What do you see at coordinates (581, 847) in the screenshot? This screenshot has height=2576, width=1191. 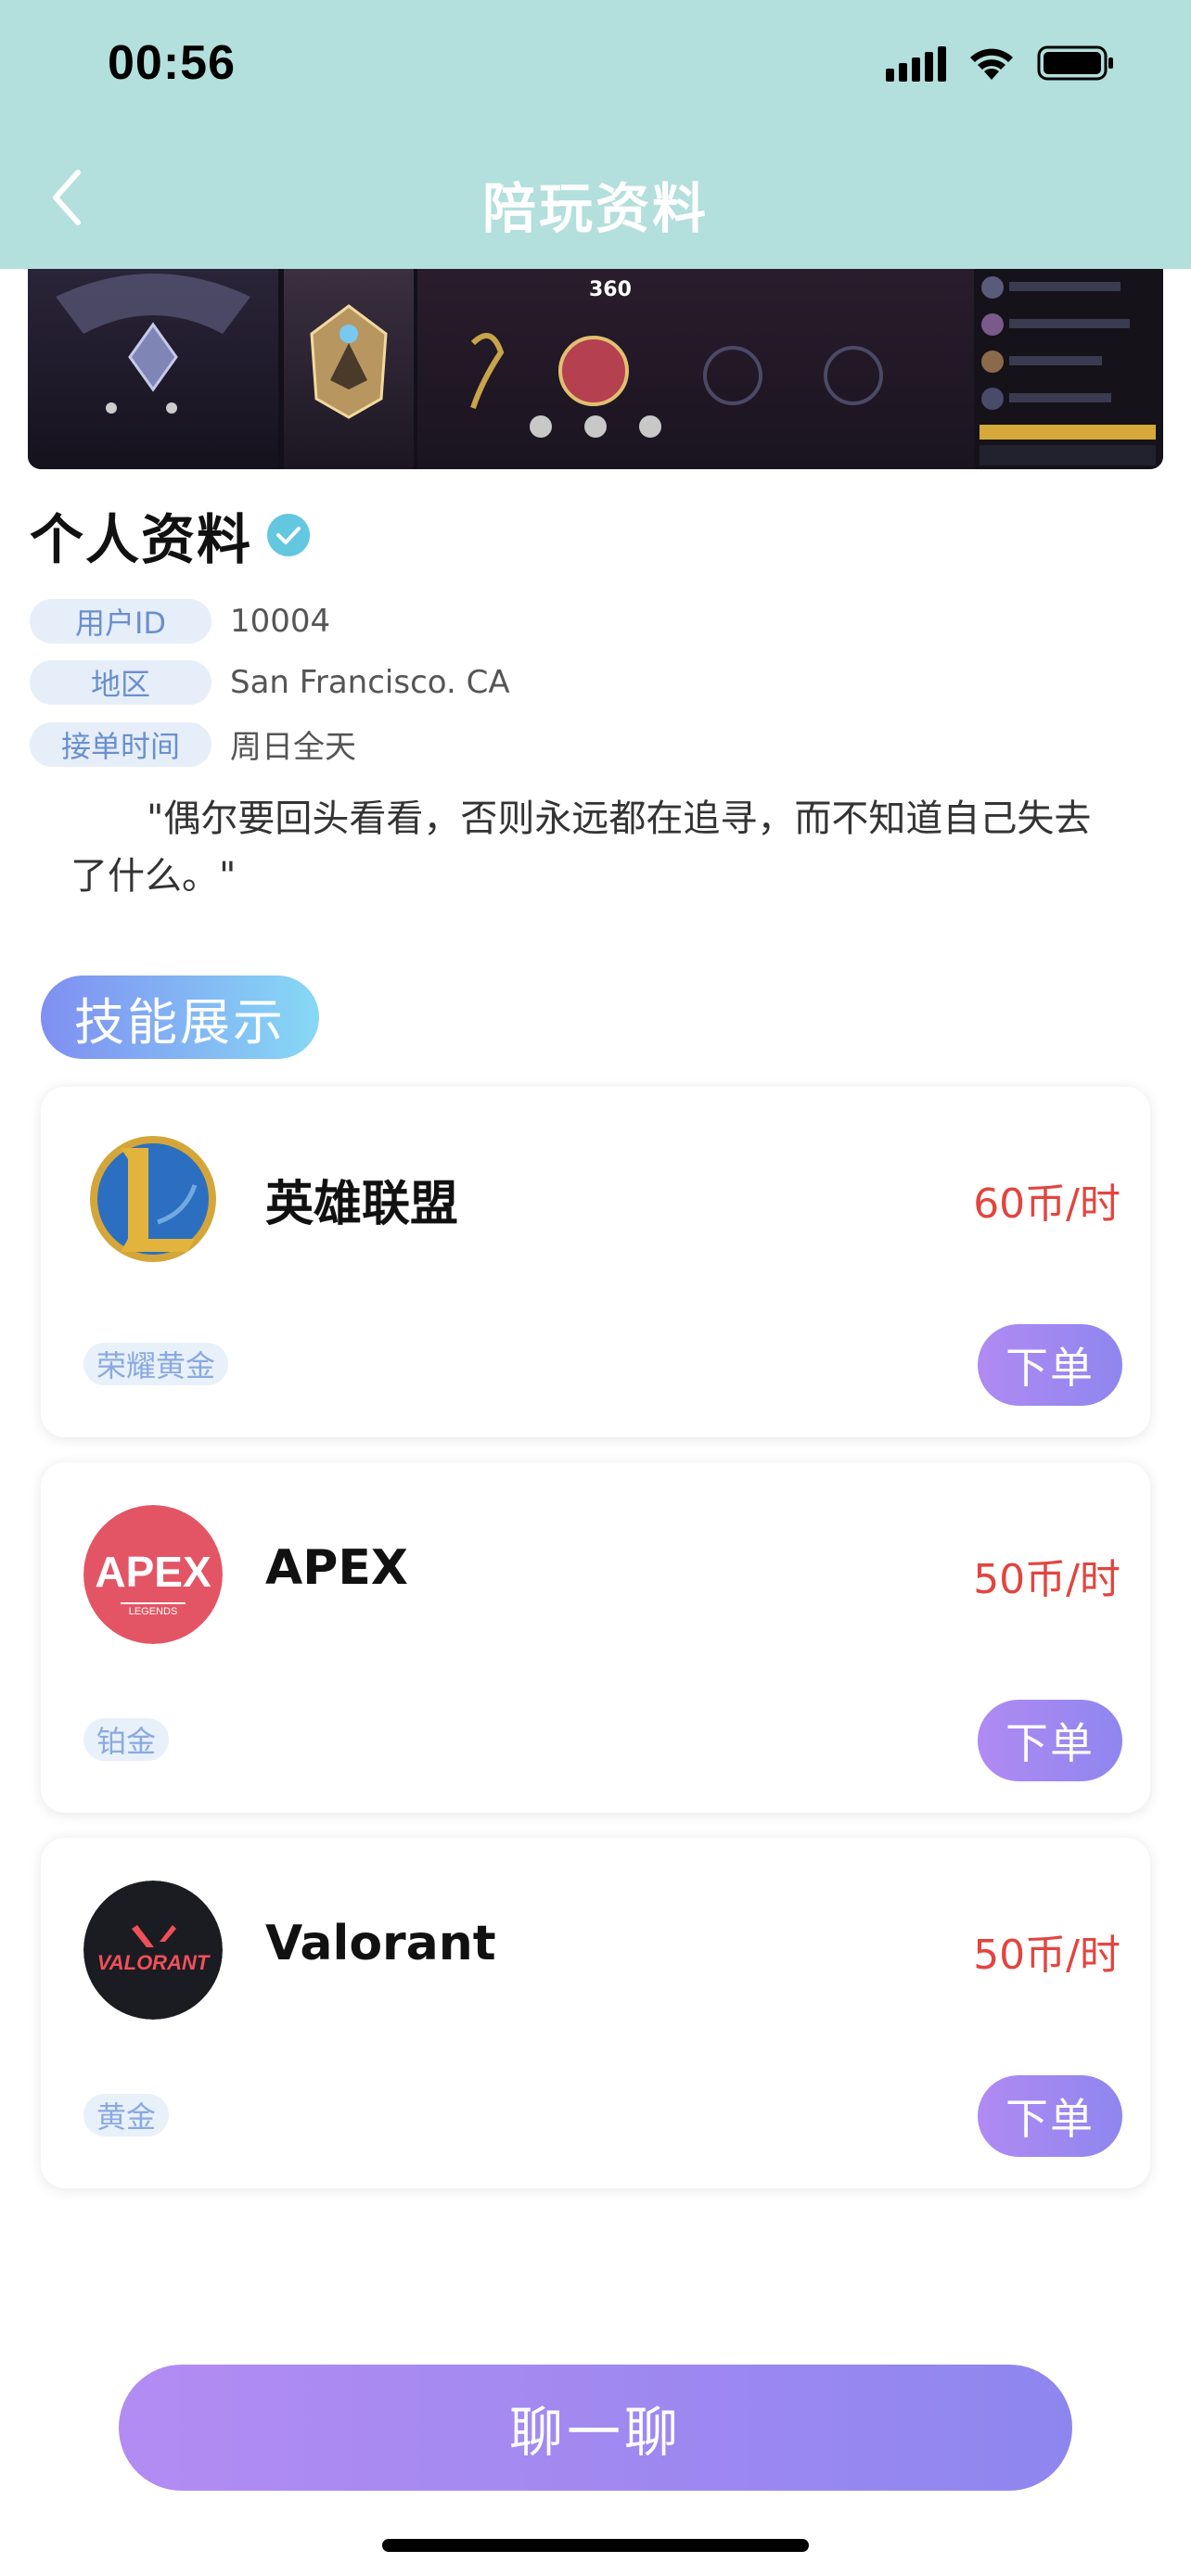 I see `profile-bio: "偶尔要回头看看，否则永远都在追寻，而不知道自己失去了什么。"` at bounding box center [581, 847].